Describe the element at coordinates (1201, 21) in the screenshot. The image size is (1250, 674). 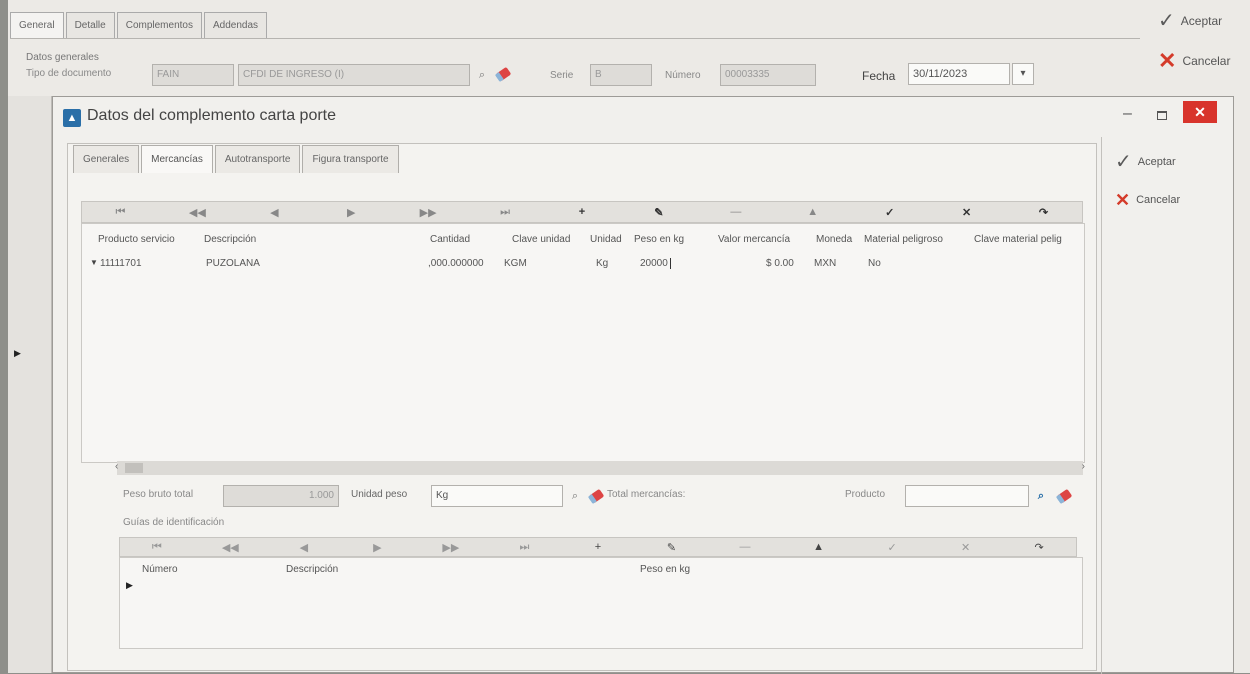
I see `parent-aceptar-label: Aceptar` at that location.